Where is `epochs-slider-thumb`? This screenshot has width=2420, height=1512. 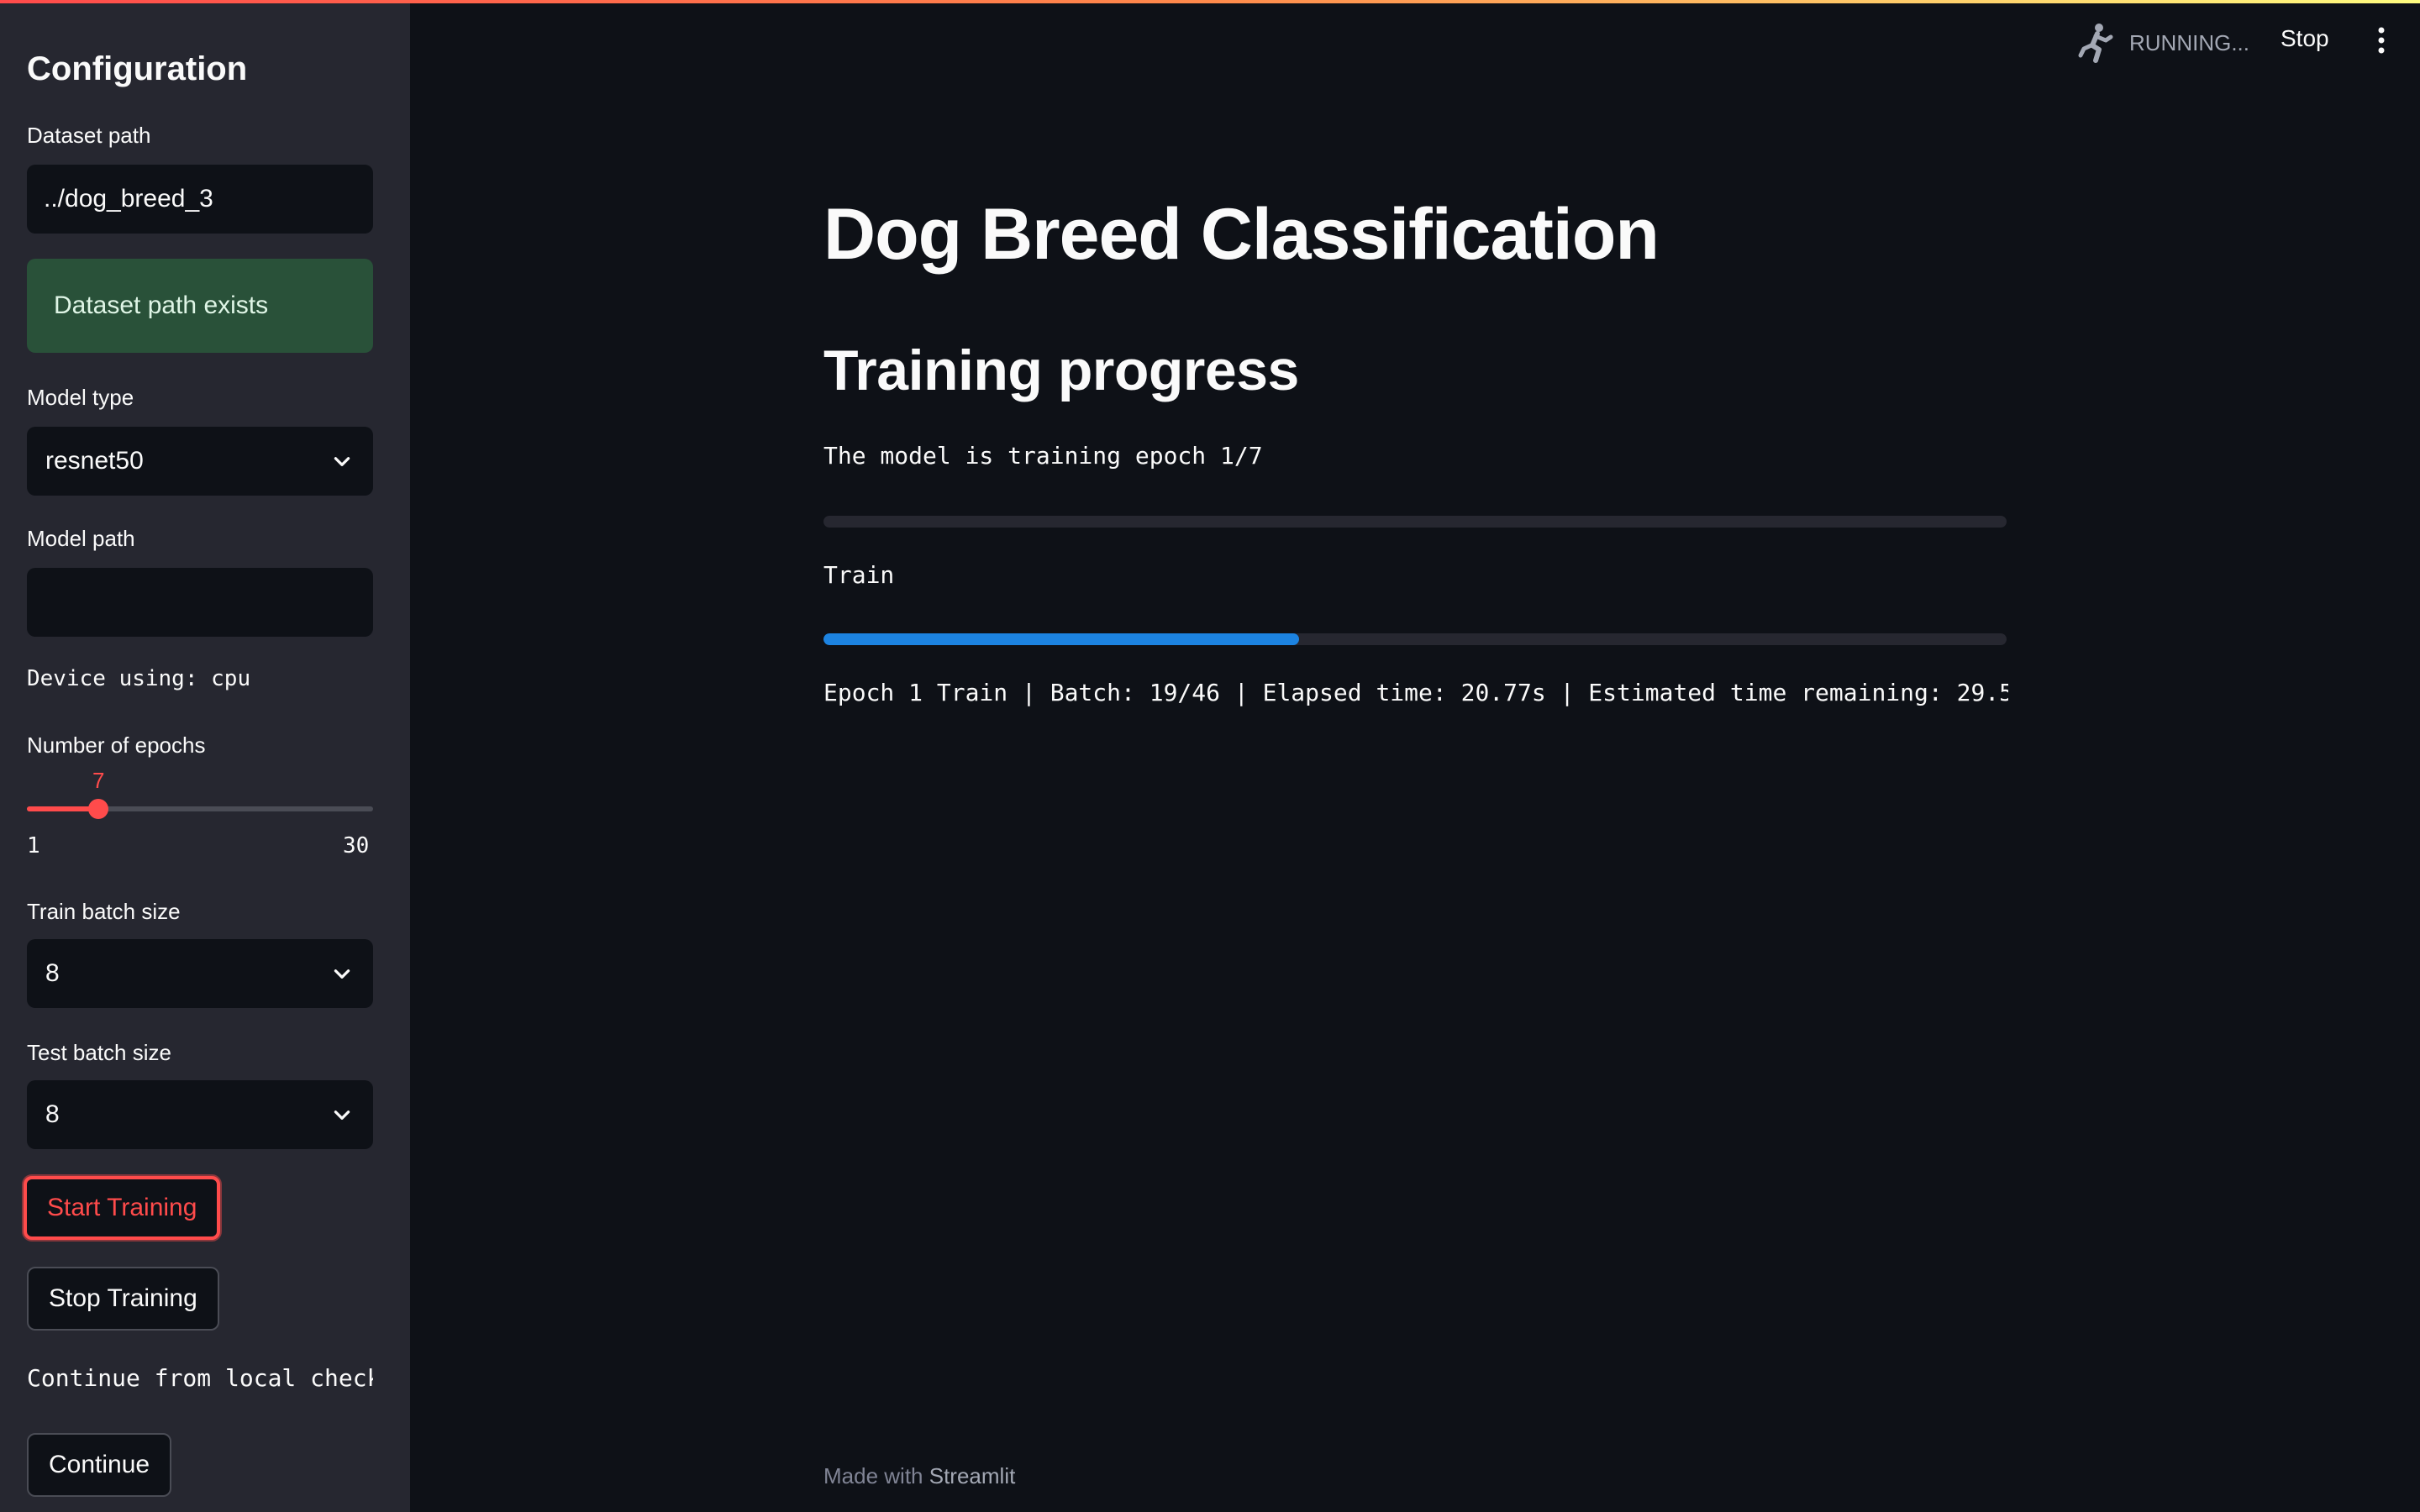 epochs-slider-thumb is located at coordinates (98, 809).